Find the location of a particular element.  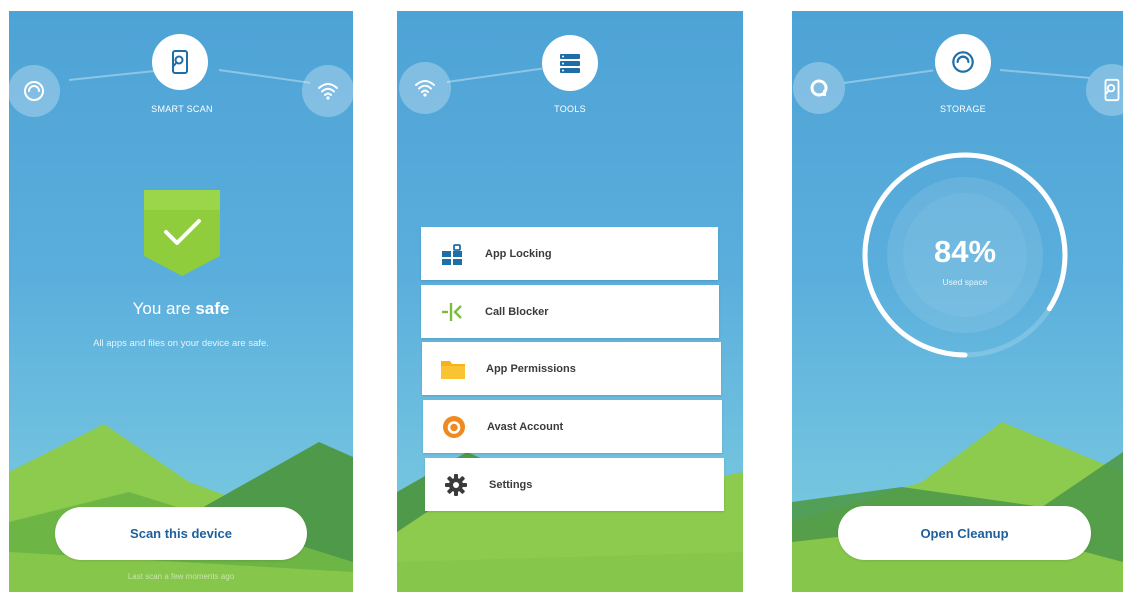

nav-label: SMART SCAN is located at coordinates (182, 109).